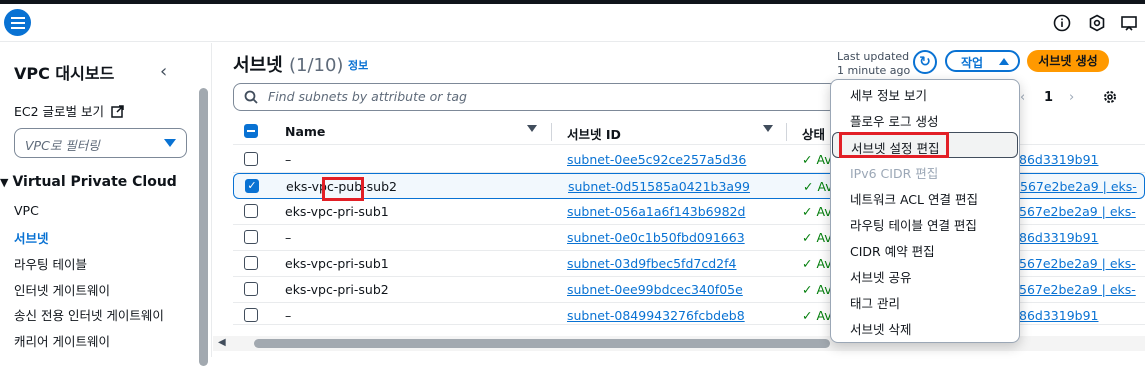 This screenshot has width=1145, height=366. What do you see at coordinates (925, 327) in the screenshot?
I see `menu-item-delete-subnet: 서브넷 삭제` at bounding box center [925, 327].